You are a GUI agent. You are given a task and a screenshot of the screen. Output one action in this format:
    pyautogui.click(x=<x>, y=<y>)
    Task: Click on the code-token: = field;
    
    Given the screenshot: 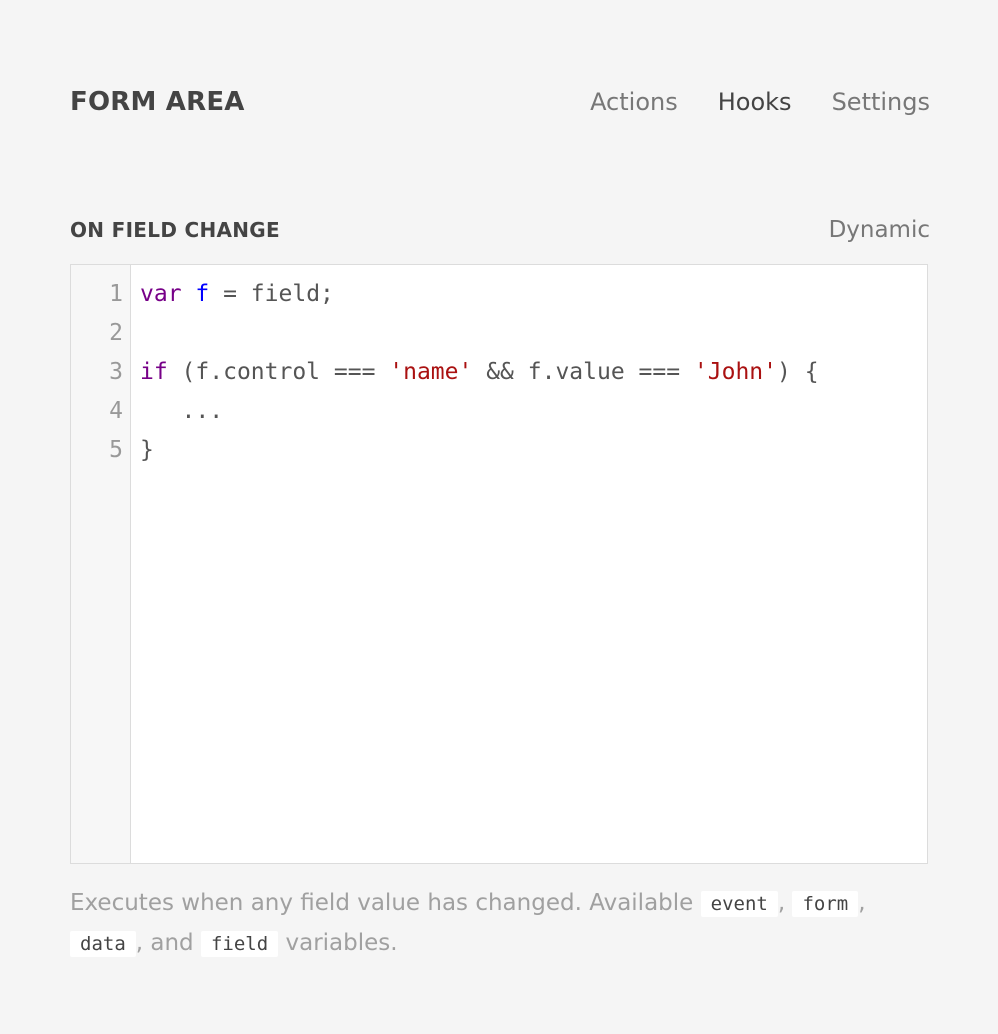 What is the action you would take?
    pyautogui.click(x=271, y=294)
    